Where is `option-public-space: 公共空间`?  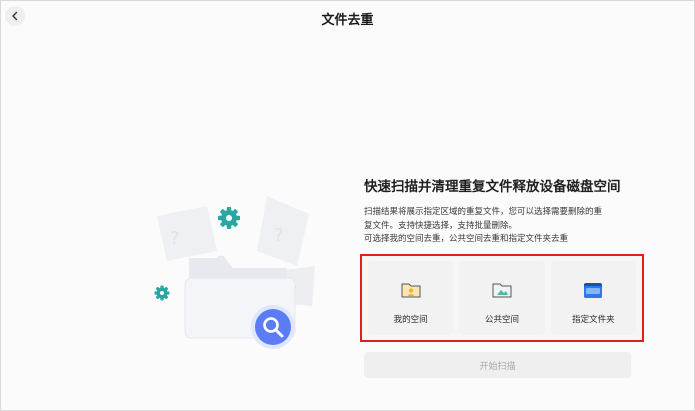 option-public-space: 公共空间 is located at coordinates (502, 298).